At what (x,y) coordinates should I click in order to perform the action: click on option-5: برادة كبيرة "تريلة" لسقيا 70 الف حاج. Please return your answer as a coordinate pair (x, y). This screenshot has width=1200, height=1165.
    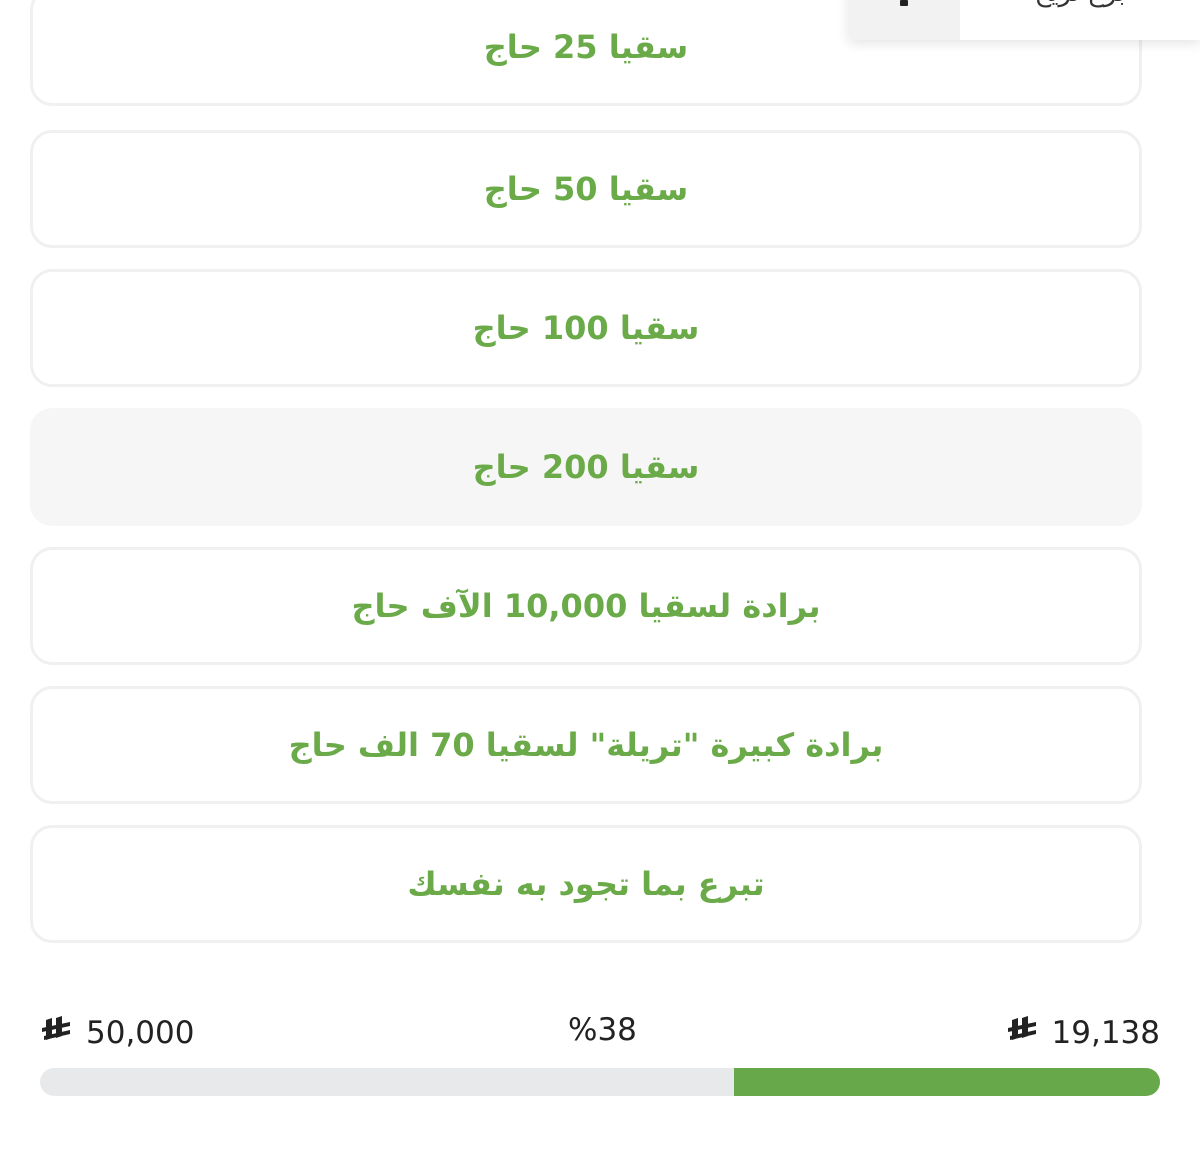
    Looking at the image, I should click on (586, 745).